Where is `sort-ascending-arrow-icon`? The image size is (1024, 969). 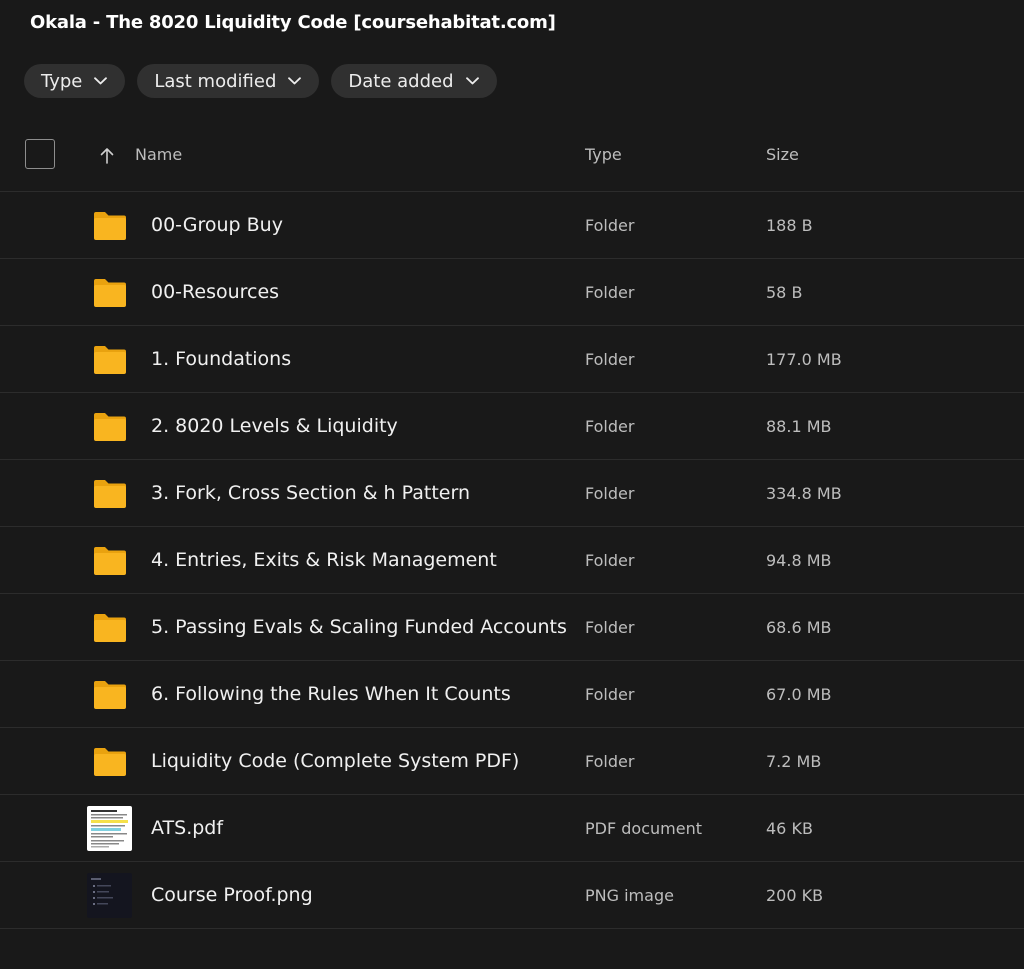 sort-ascending-arrow-icon is located at coordinates (107, 155).